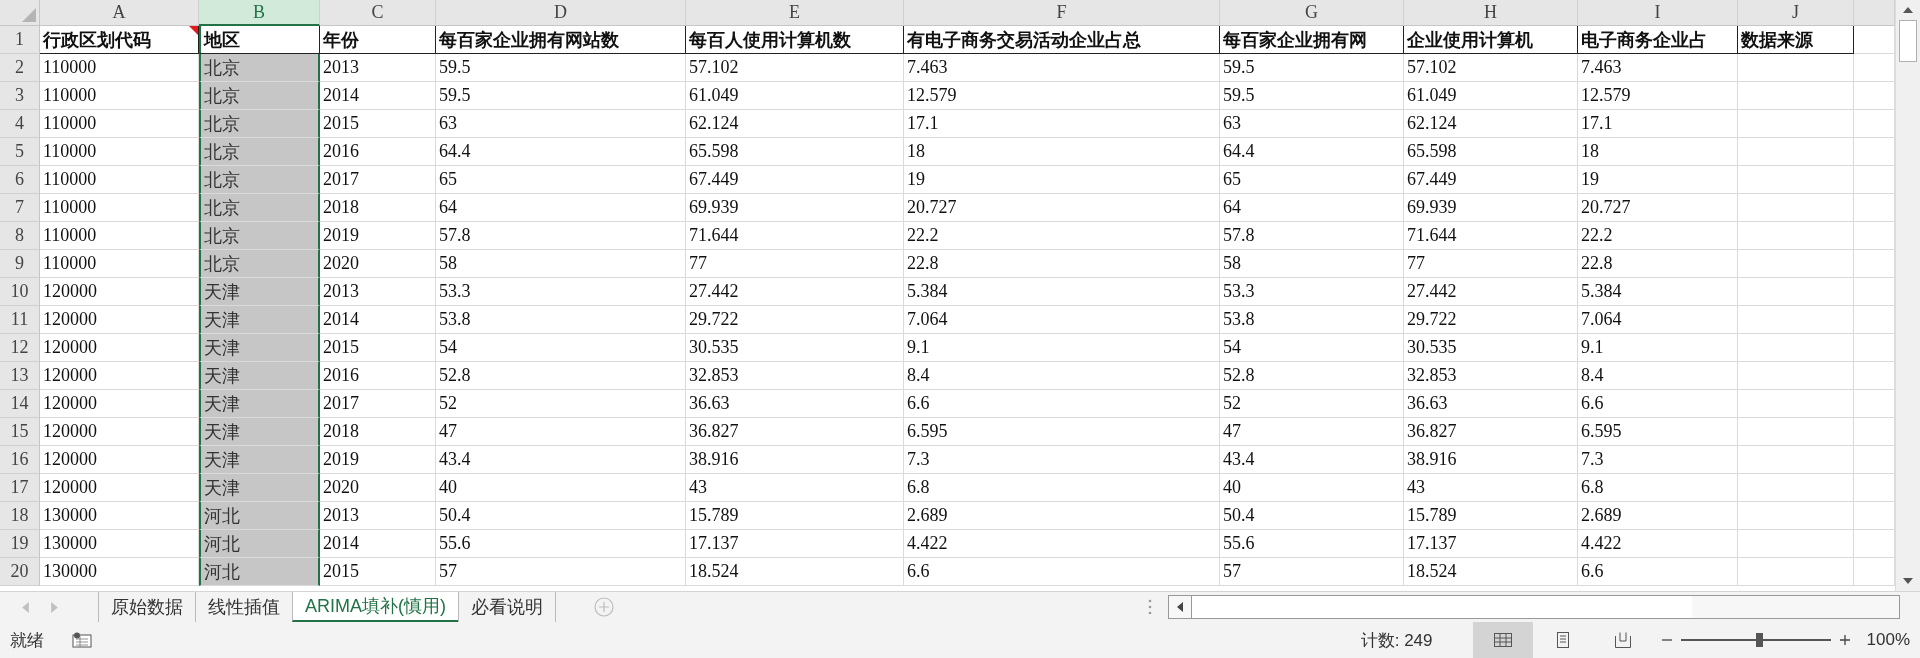  I want to click on zoom-in-icon, so click(1844, 640).